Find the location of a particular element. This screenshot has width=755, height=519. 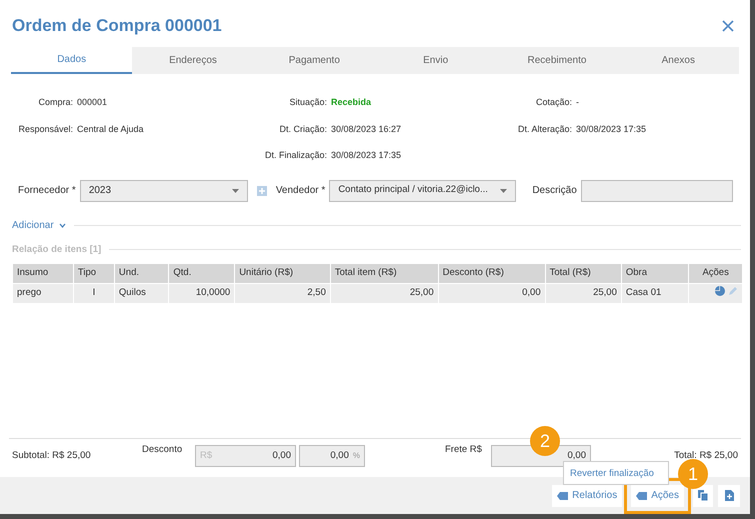

reports-button: Relatórios is located at coordinates (587, 495).